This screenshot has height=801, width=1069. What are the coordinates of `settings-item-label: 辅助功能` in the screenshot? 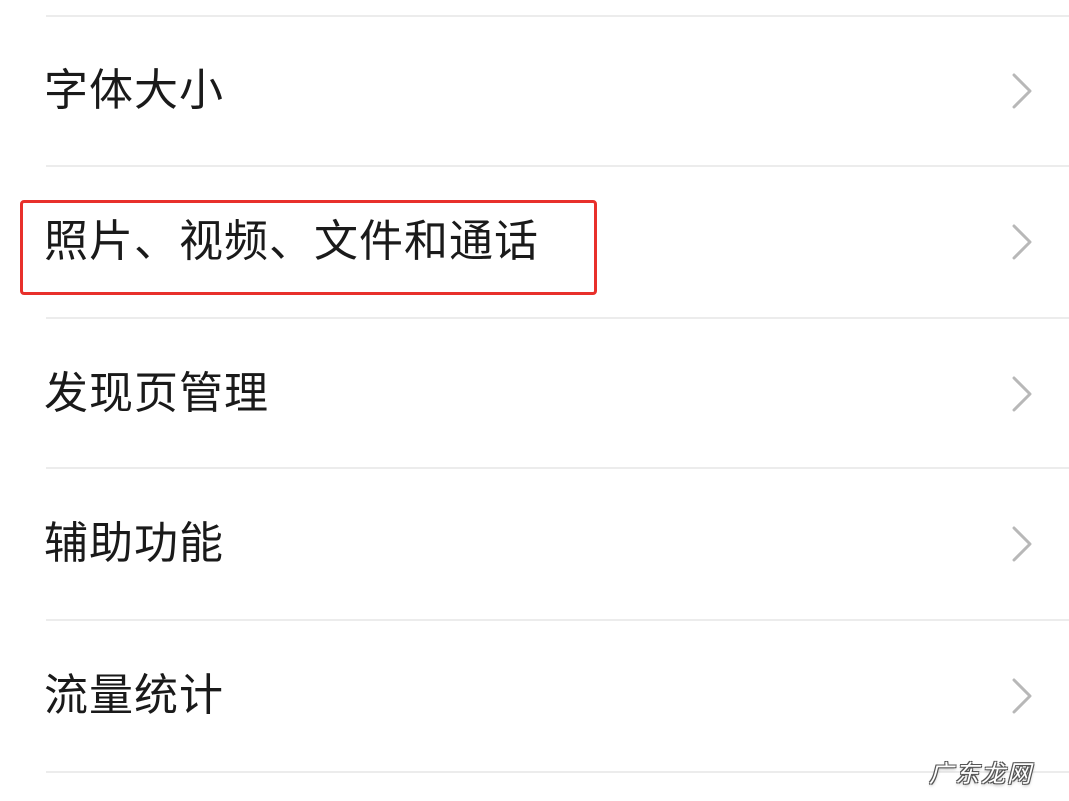 It's located at (134, 543).